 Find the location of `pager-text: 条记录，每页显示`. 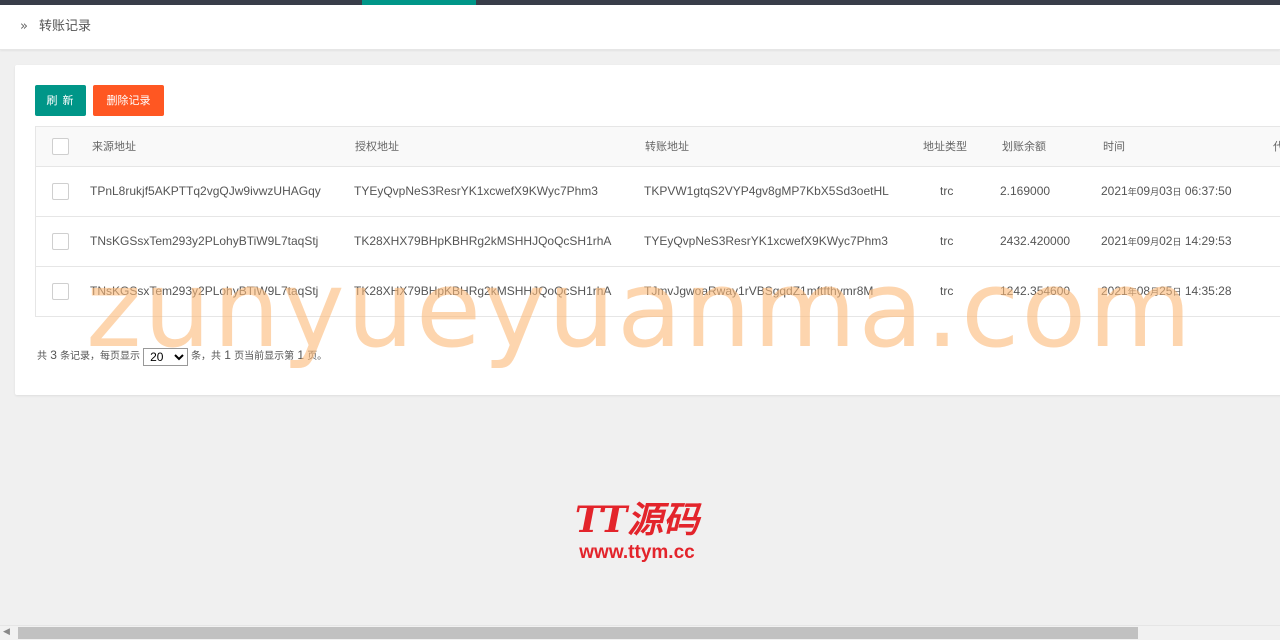

pager-text: 条记录，每页显示 is located at coordinates (100, 356).